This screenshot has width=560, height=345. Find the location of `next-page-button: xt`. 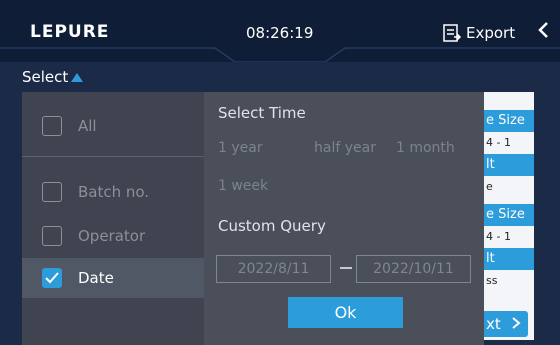

next-page-button: xt is located at coordinates (506, 324).